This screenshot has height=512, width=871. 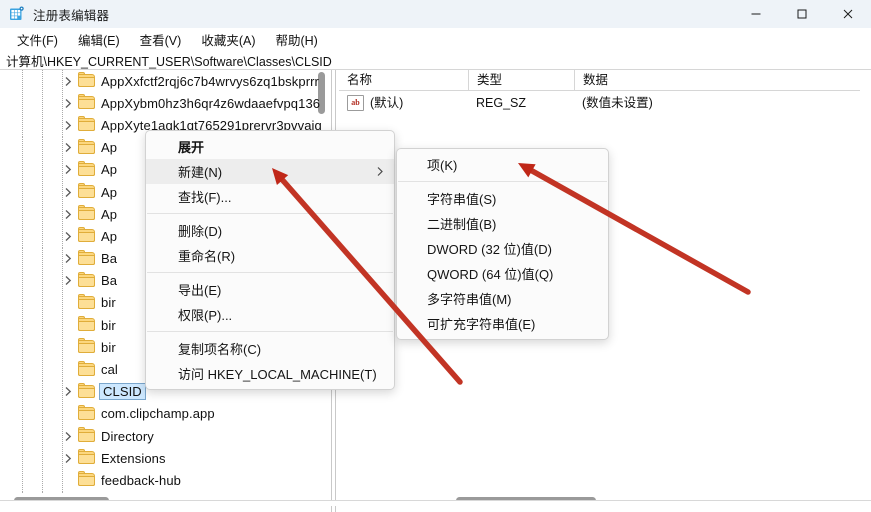 What do you see at coordinates (617, 103) in the screenshot?
I see `cell-data: (数值未设置)` at bounding box center [617, 103].